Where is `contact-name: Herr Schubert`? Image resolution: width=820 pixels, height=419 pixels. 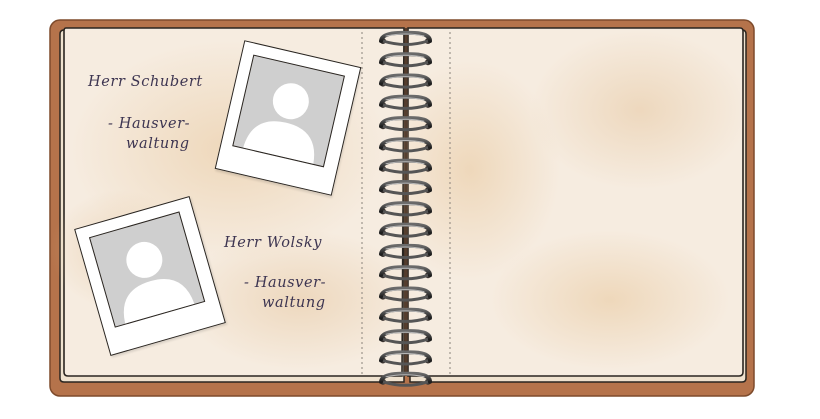
contact-name: Herr Schubert is located at coordinates (145, 82).